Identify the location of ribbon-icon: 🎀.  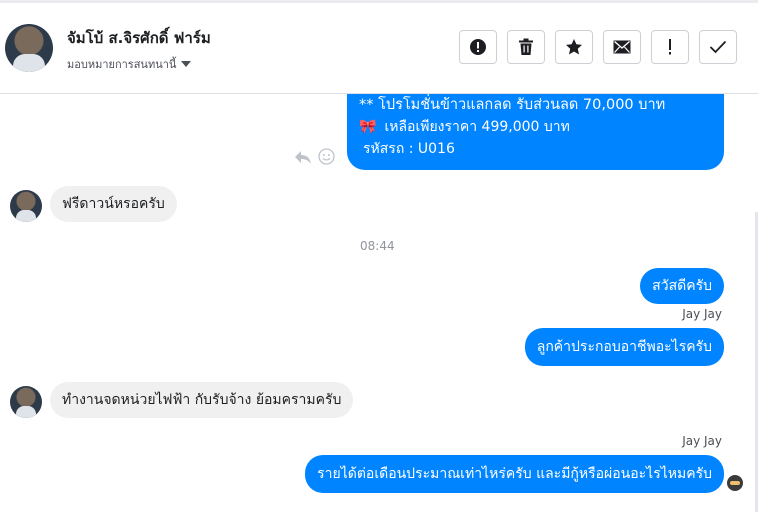
(368, 127).